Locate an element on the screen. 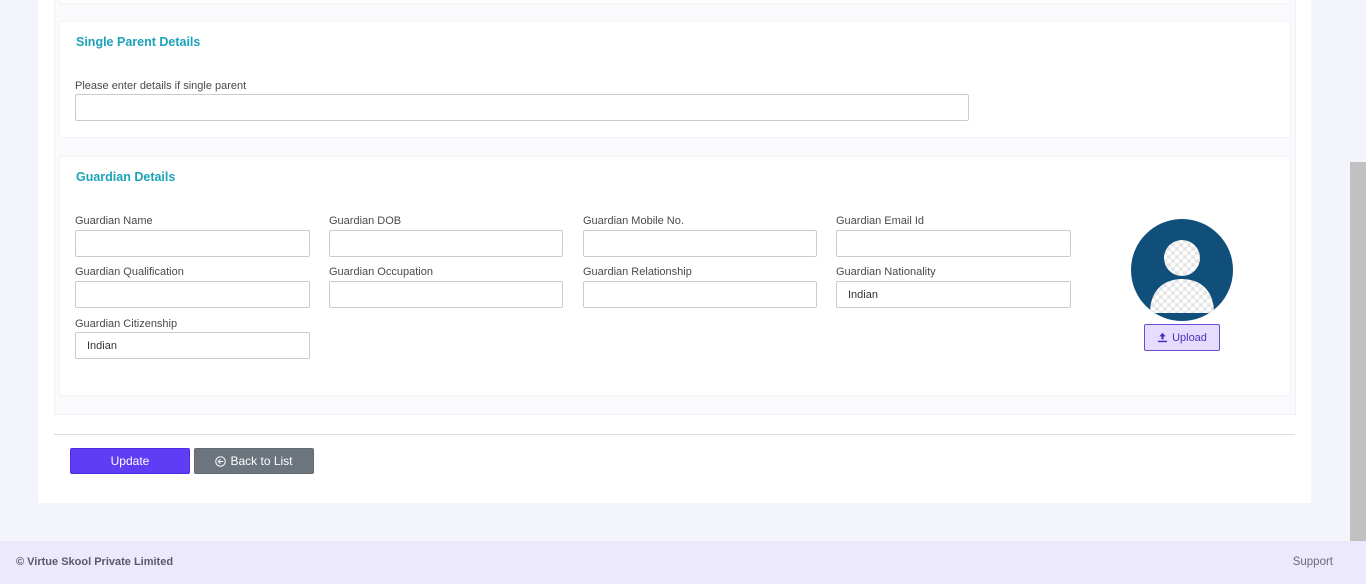 Image resolution: width=1366 pixels, height=584 pixels. guardian-citizenship-input is located at coordinates (192, 345).